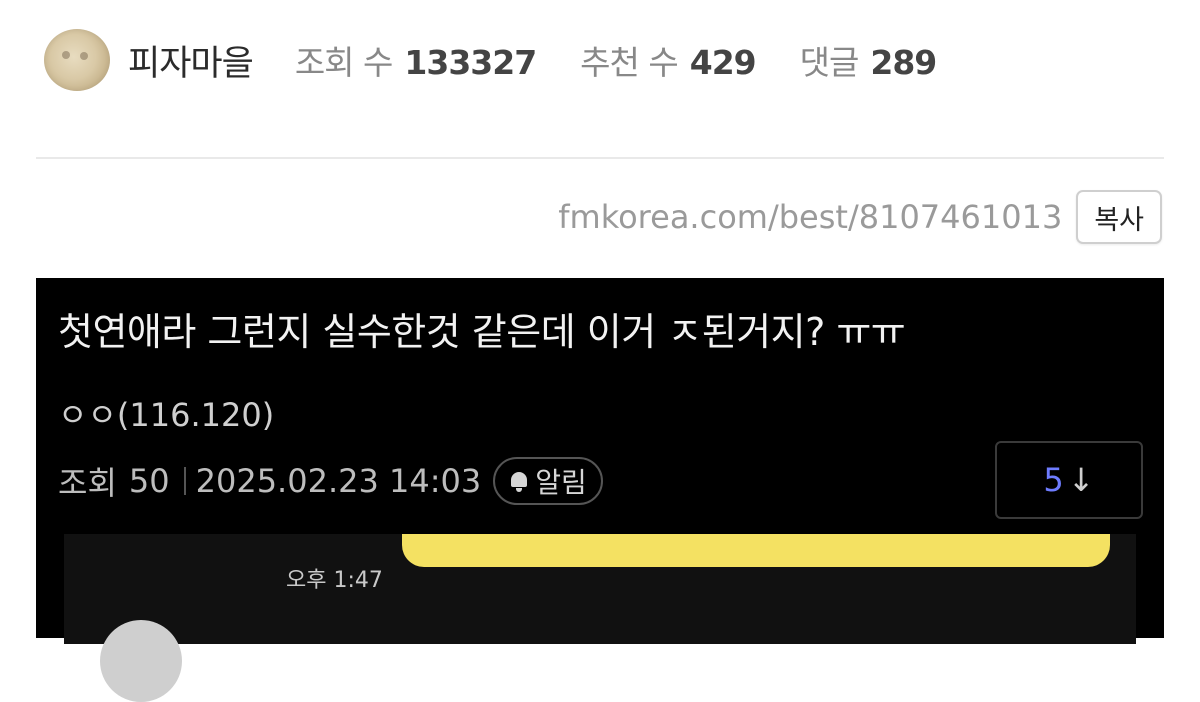 The image size is (1200, 702). Describe the element at coordinates (868, 60) in the screenshot. I see `comments-stat: 댓글 289` at that location.